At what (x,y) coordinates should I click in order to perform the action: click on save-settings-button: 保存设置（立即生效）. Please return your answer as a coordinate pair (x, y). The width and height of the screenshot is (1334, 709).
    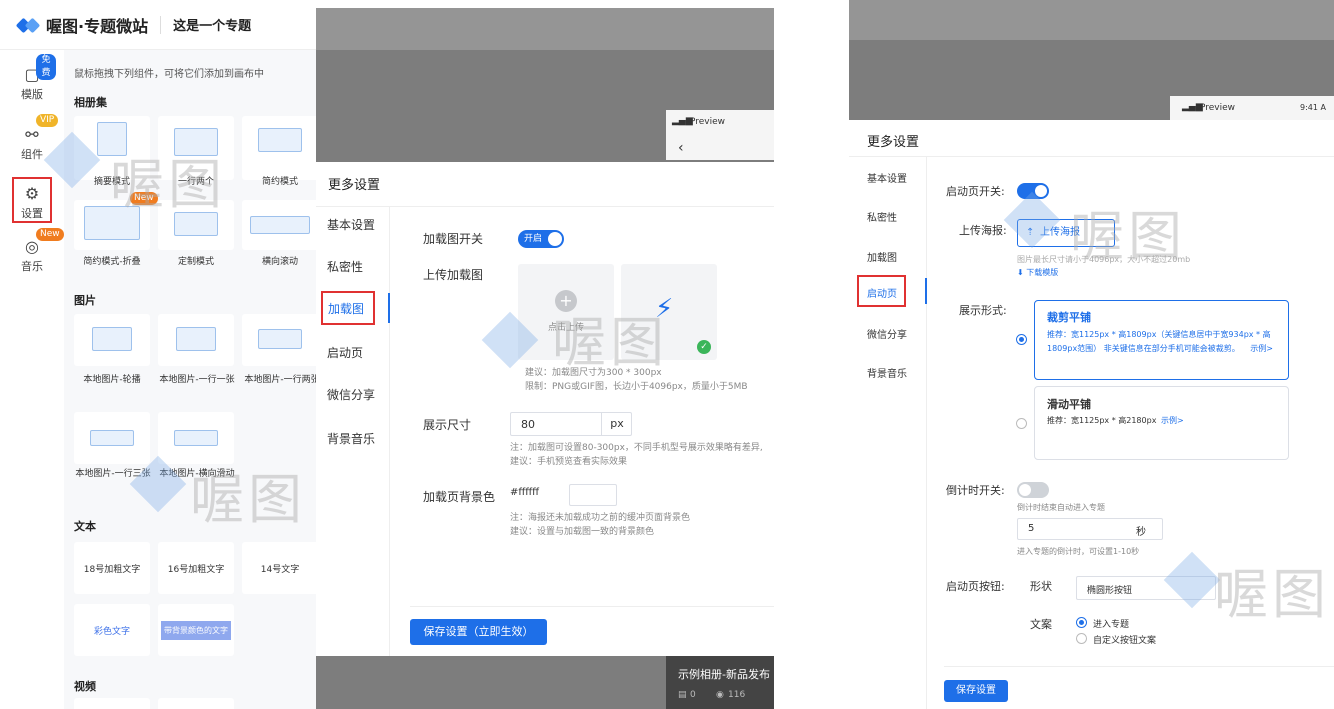
    Looking at the image, I should click on (478, 632).